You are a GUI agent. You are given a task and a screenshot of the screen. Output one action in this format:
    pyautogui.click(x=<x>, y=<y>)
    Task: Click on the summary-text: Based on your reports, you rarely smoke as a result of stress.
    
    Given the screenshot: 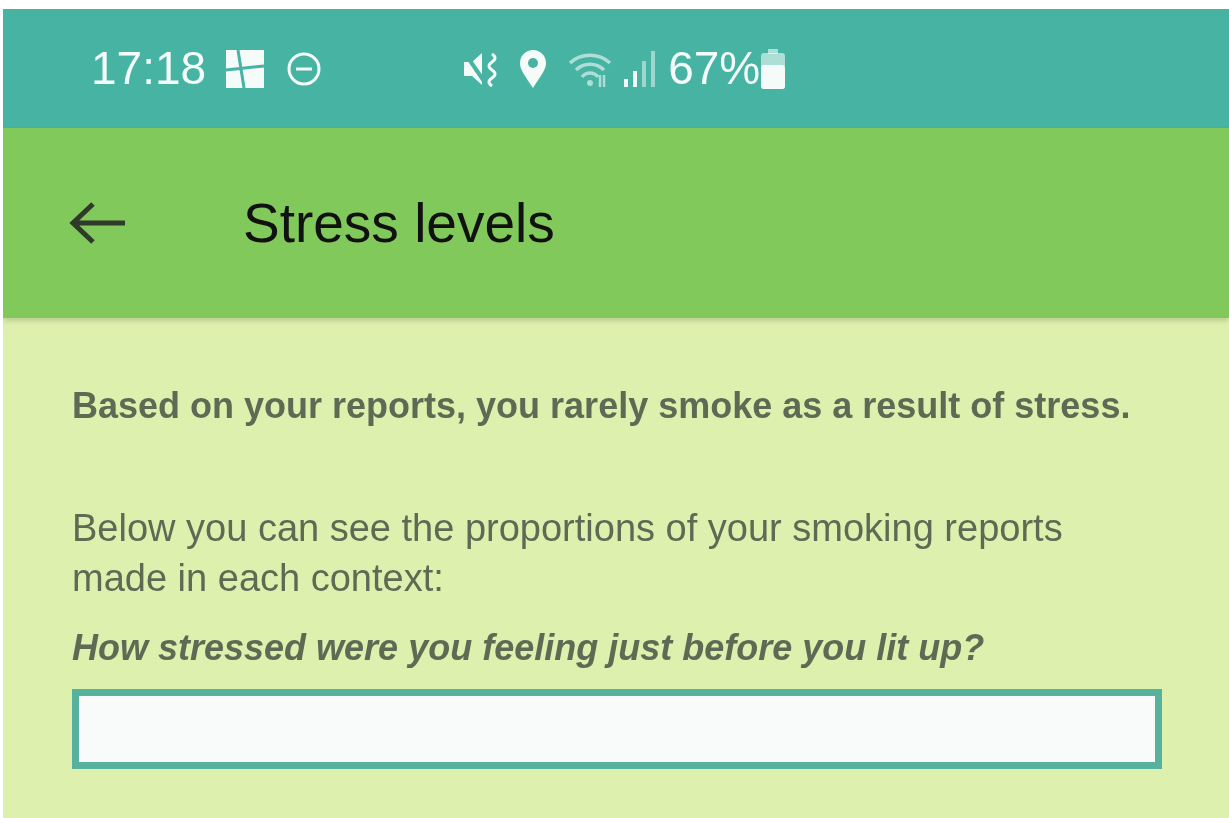 What is the action you would take?
    pyautogui.click(x=602, y=406)
    